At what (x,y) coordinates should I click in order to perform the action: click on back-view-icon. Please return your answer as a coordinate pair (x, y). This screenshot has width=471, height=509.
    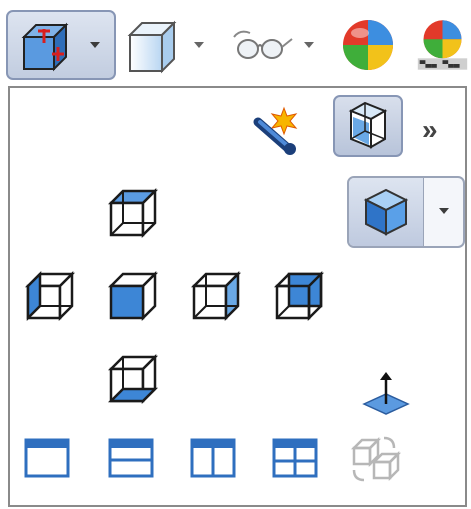
    Looking at the image, I should click on (299, 298).